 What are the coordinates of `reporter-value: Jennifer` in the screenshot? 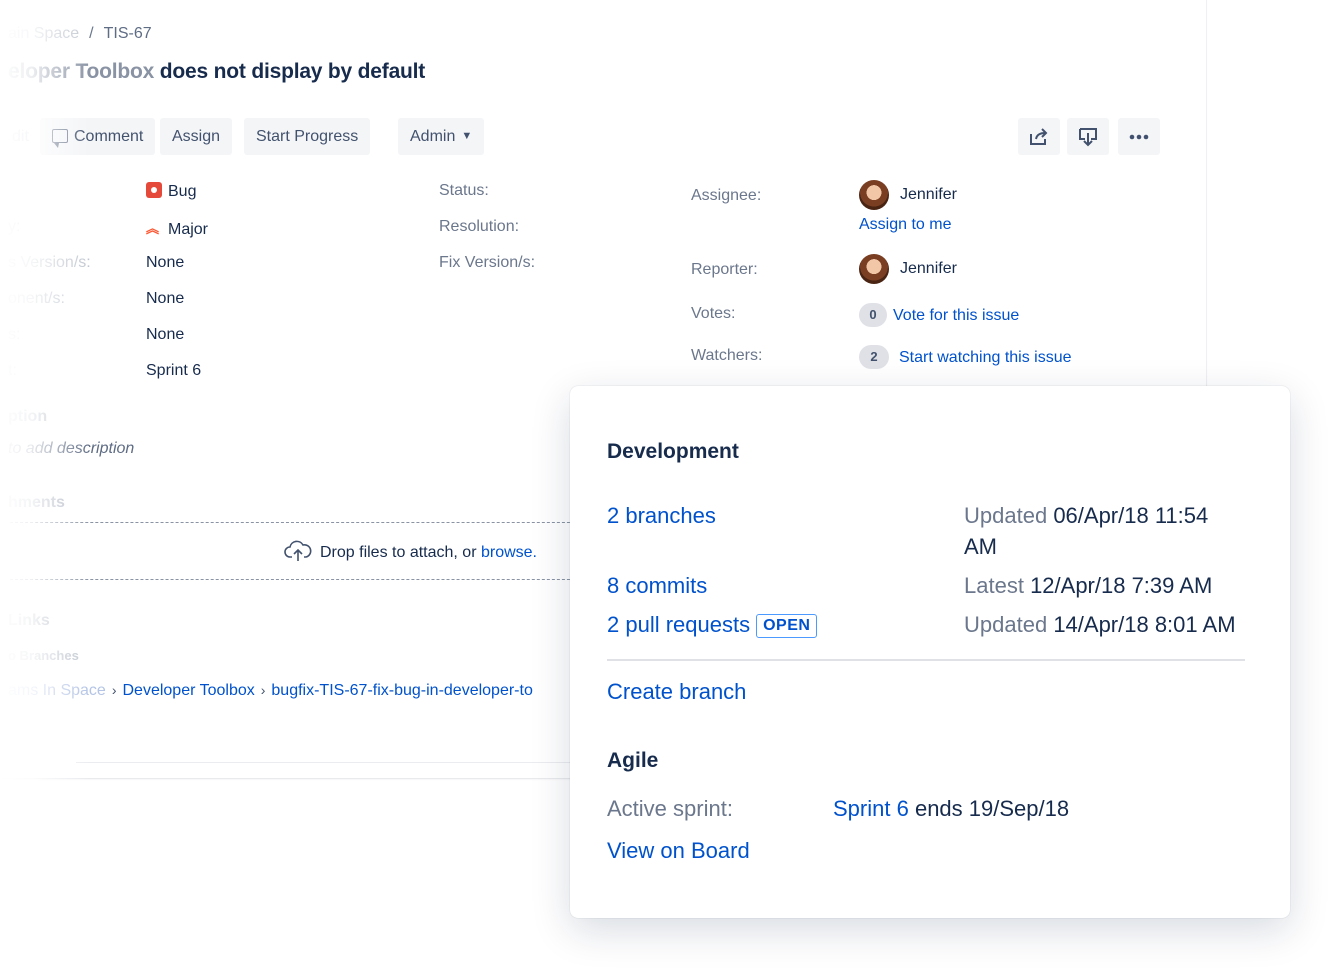 It's located at (908, 269).